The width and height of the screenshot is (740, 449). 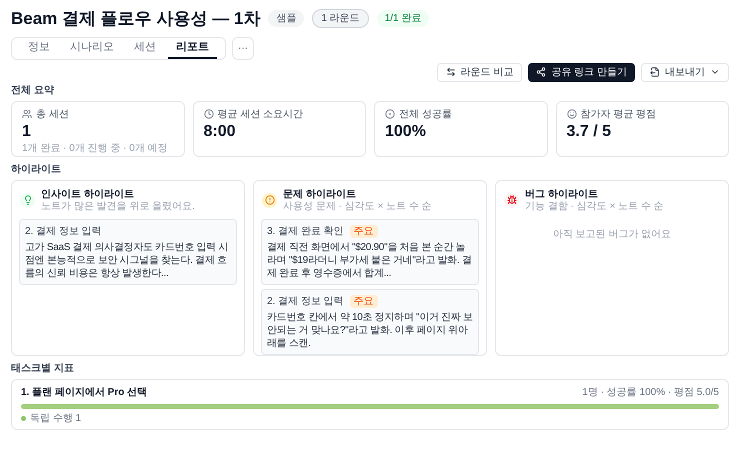 I want to click on alert-icon, so click(x=269, y=200).